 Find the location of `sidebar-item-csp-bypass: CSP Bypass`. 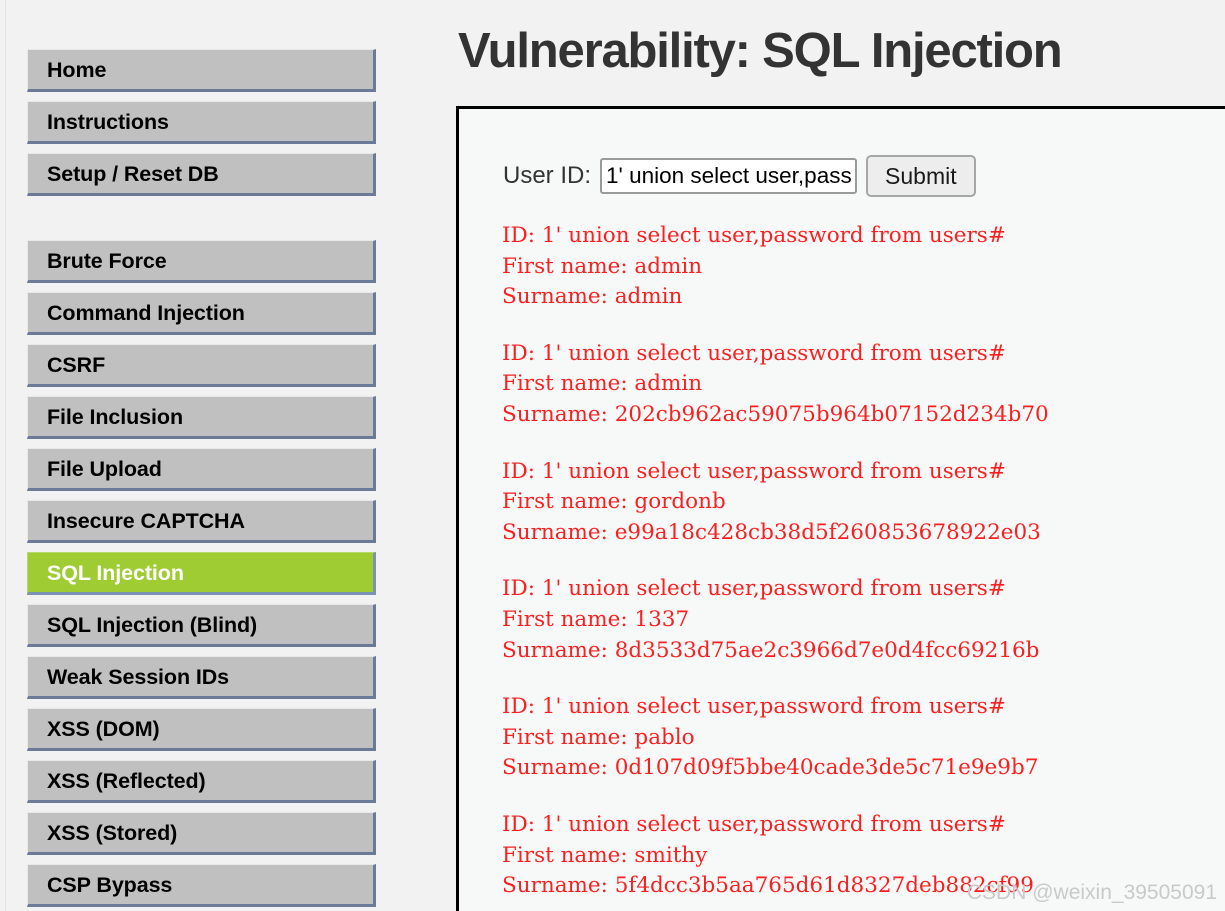

sidebar-item-csp-bypass: CSP Bypass is located at coordinates (201, 885).